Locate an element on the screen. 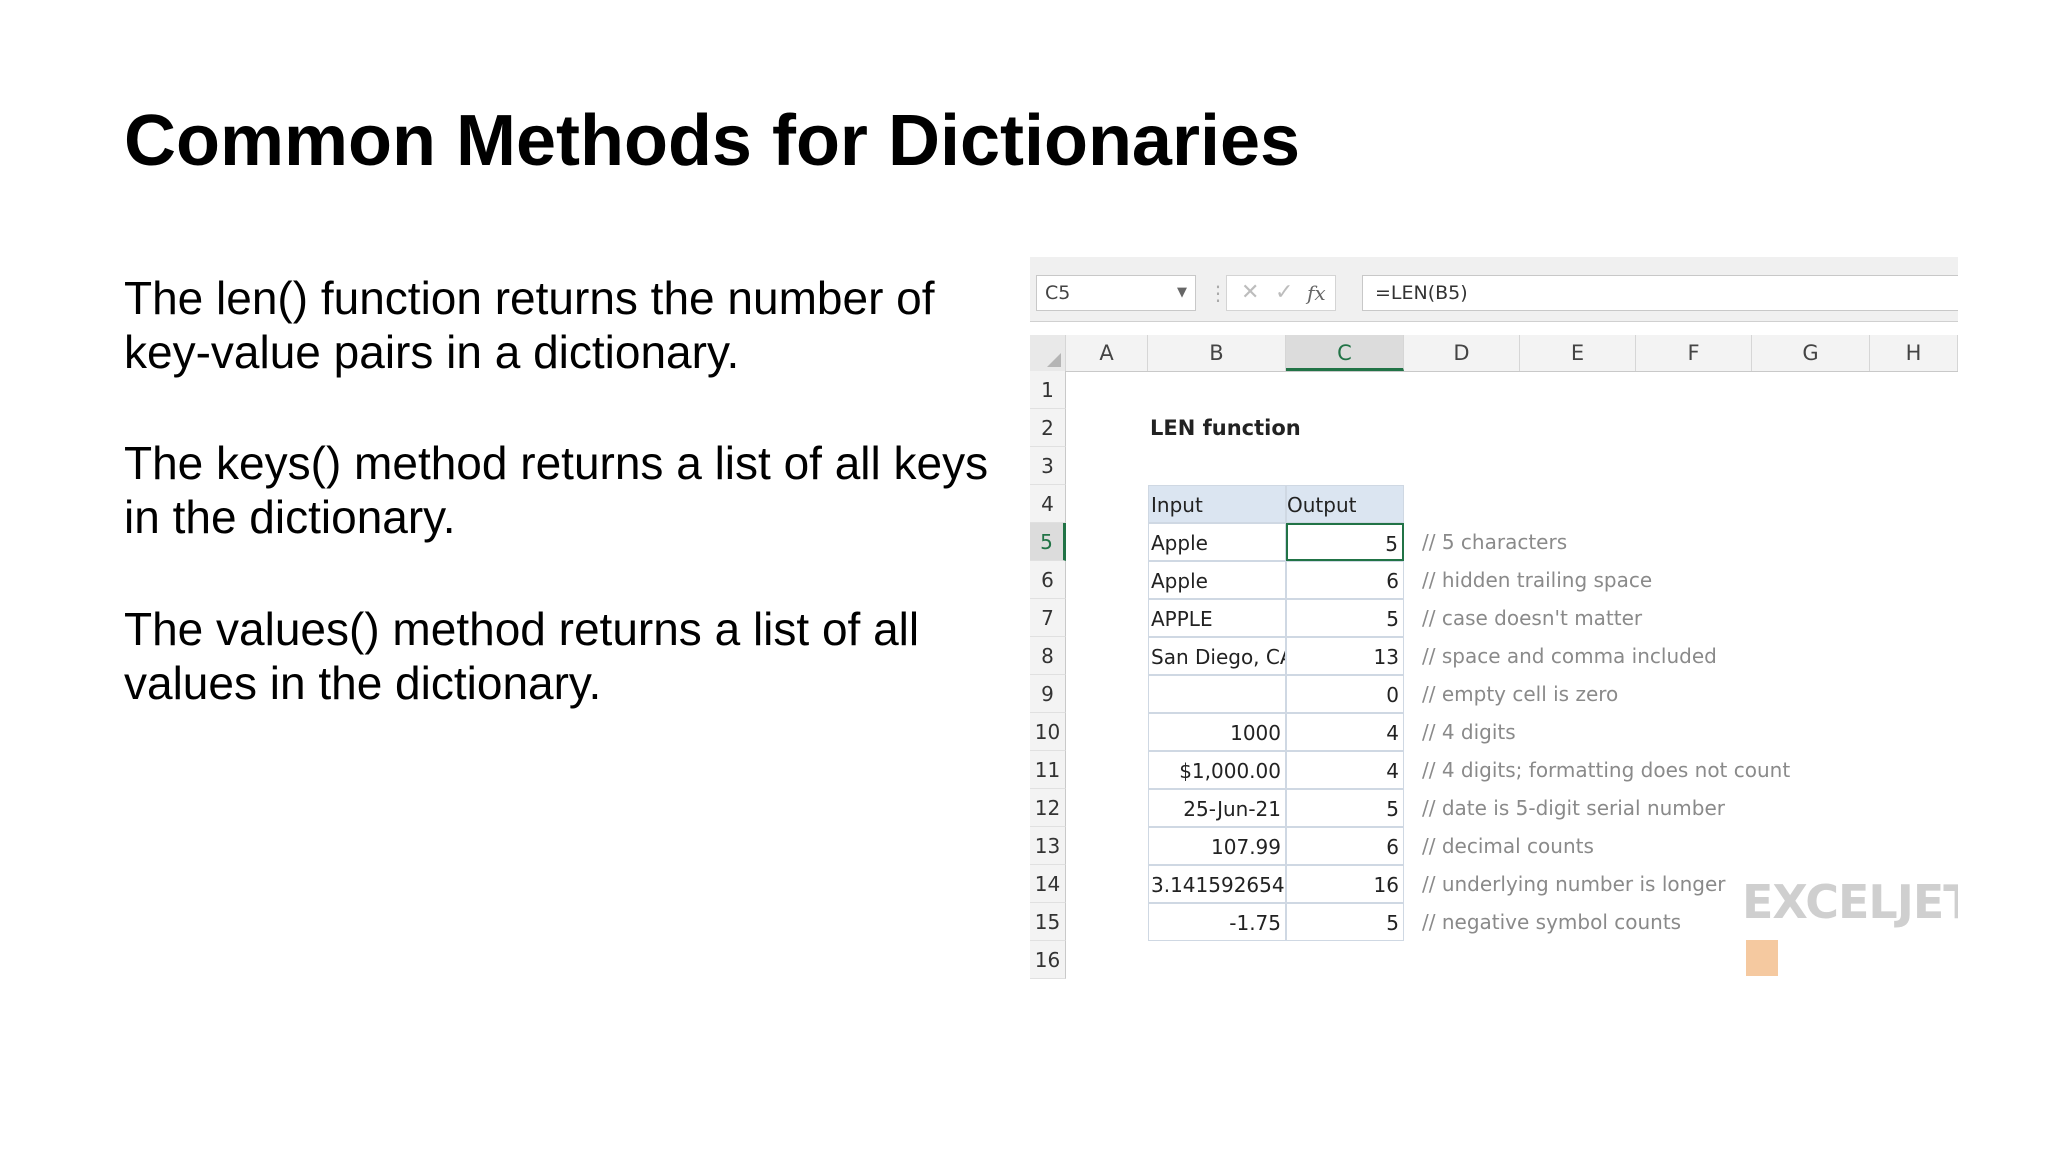 The height and width of the screenshot is (1152, 2048). column-header-c: C is located at coordinates (1345, 353).